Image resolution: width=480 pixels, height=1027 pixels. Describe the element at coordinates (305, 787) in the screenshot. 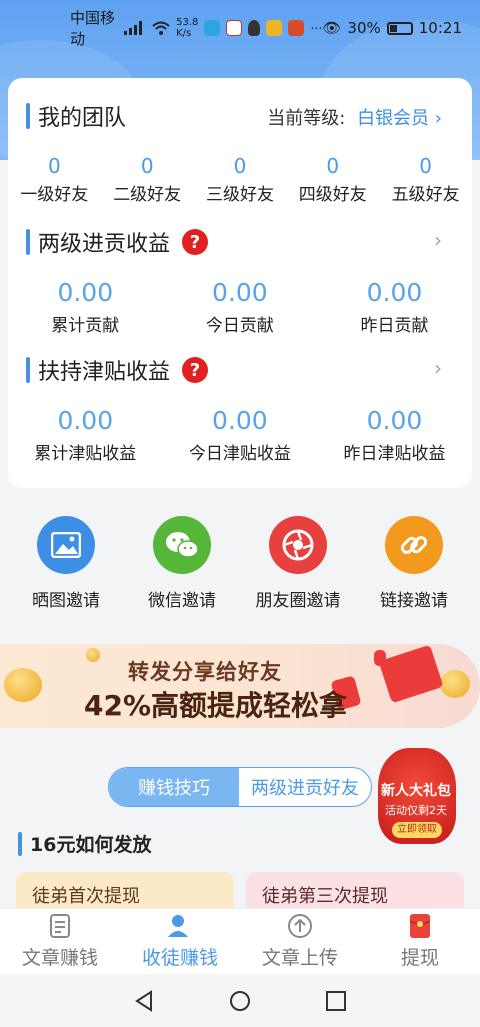

I see `tab-two-level-friends: 两级进贡好友` at that location.